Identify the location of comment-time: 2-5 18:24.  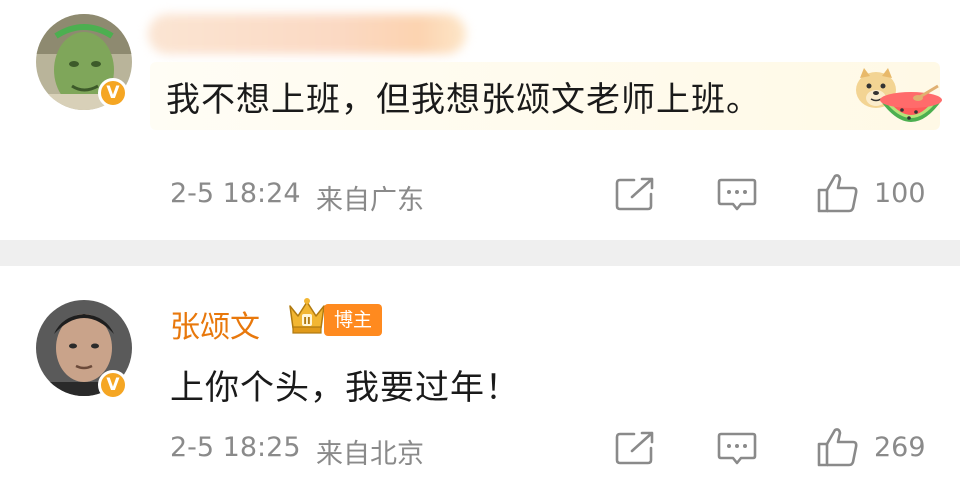
(235, 193).